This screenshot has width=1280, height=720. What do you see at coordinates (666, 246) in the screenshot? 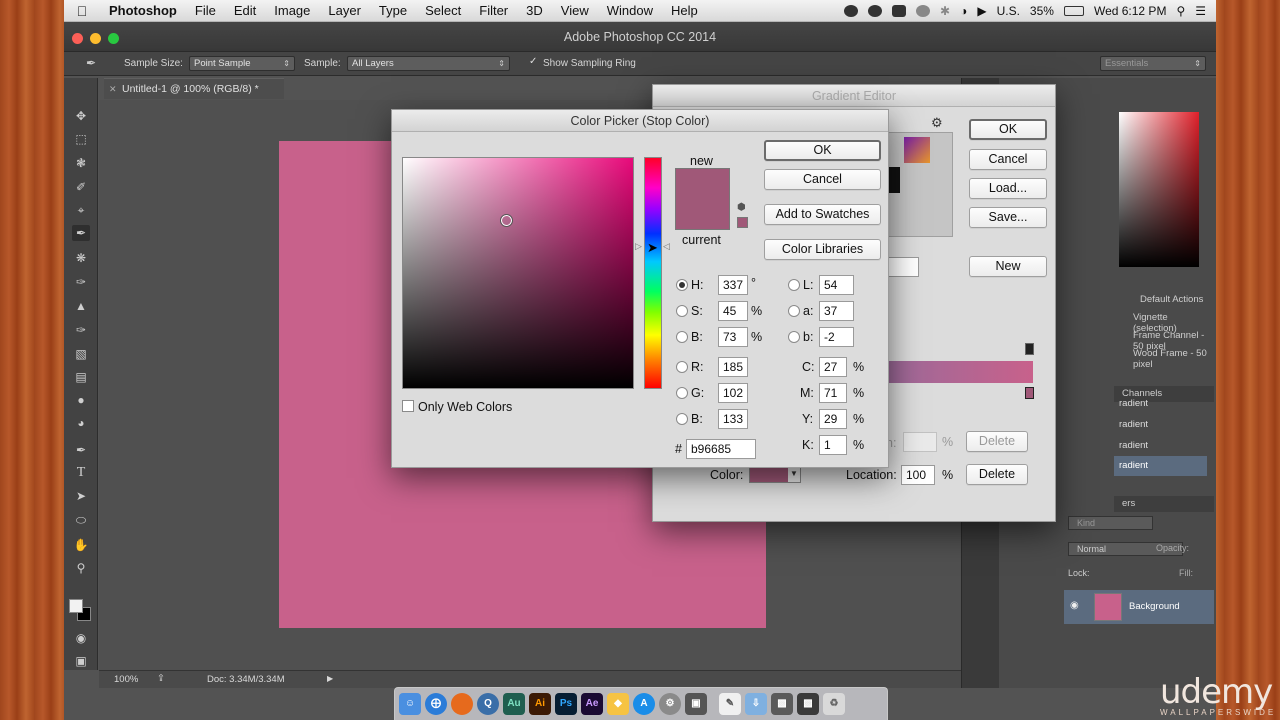
I see `hue-slider-right-arrow-icon: ◁` at bounding box center [666, 246].